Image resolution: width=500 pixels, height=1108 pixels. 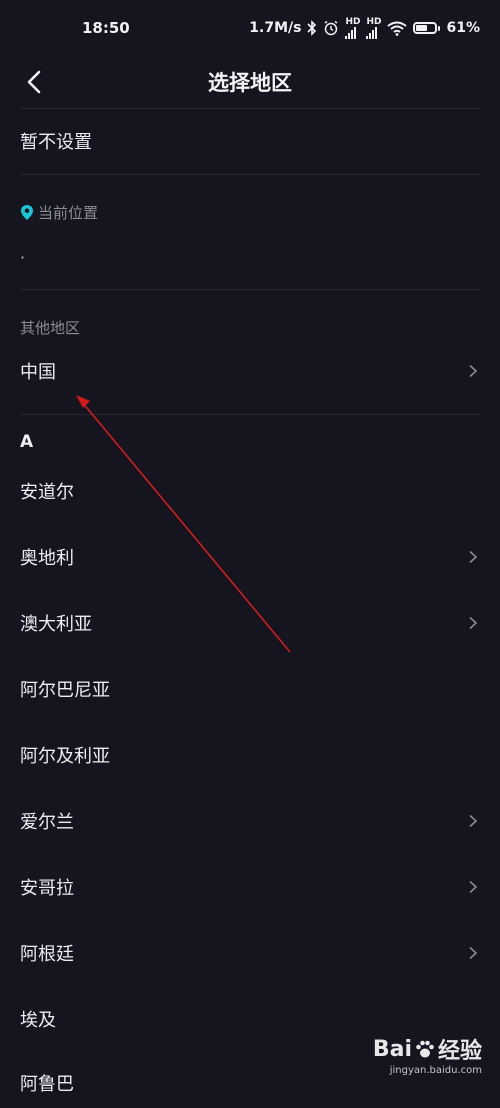 I want to click on back-arrow-icon, so click(x=34, y=82).